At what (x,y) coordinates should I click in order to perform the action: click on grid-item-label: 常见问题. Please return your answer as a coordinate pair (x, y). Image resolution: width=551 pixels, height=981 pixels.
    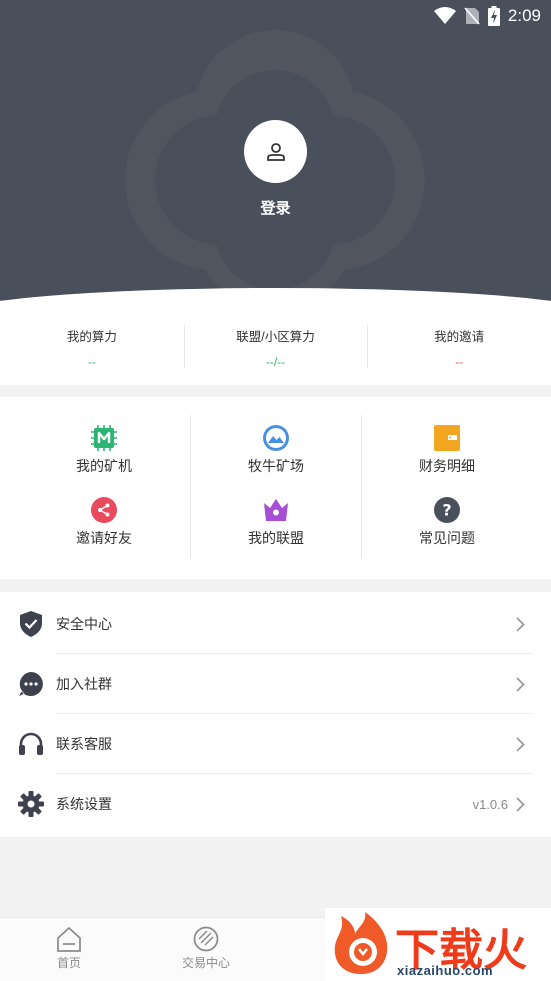
    Looking at the image, I should click on (447, 538).